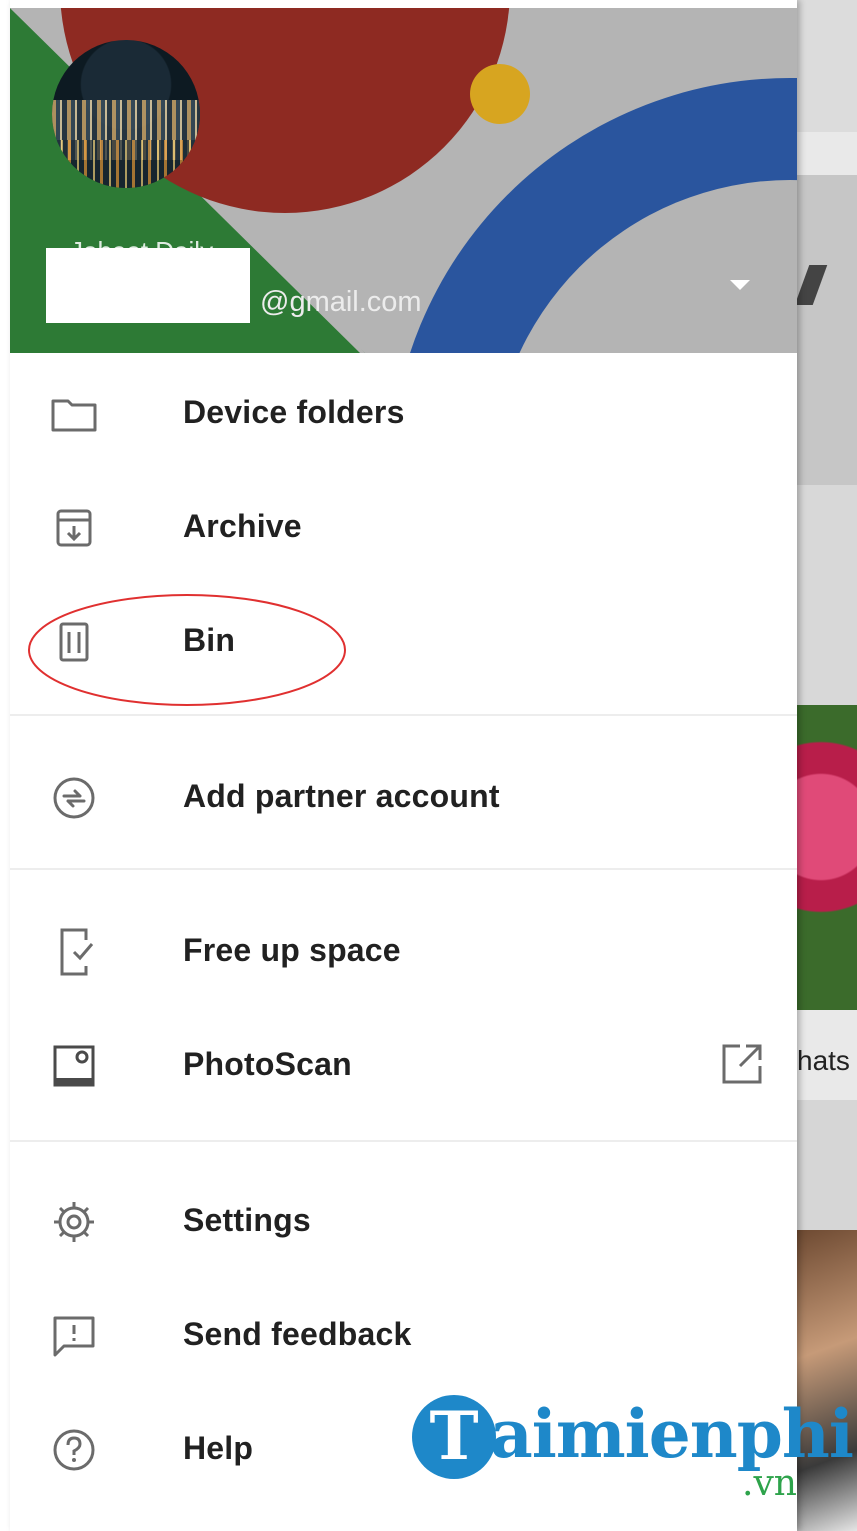 Image resolution: width=857 pixels, height=1531 pixels. I want to click on watermark-brand: aimienphi, so click(672, 1434).